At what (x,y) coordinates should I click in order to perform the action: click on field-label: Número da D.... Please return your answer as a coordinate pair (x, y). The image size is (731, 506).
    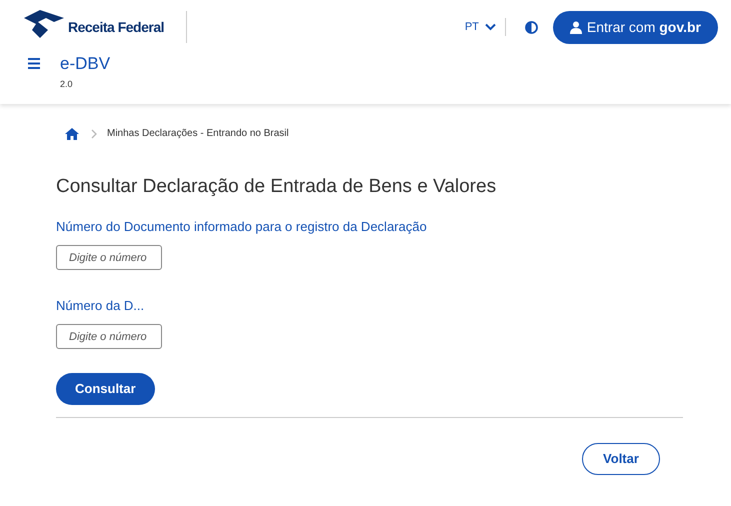
    Looking at the image, I should click on (101, 306).